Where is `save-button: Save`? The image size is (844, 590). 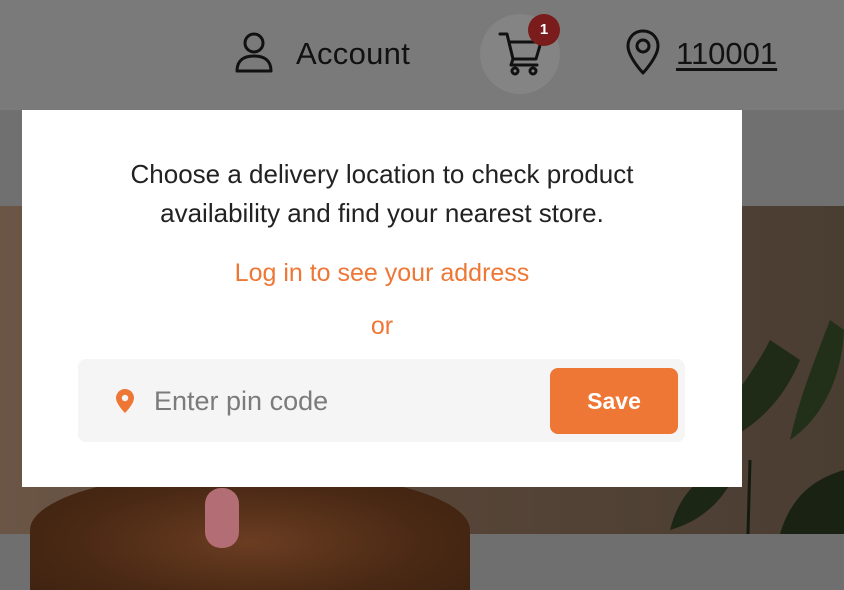 save-button: Save is located at coordinates (614, 401).